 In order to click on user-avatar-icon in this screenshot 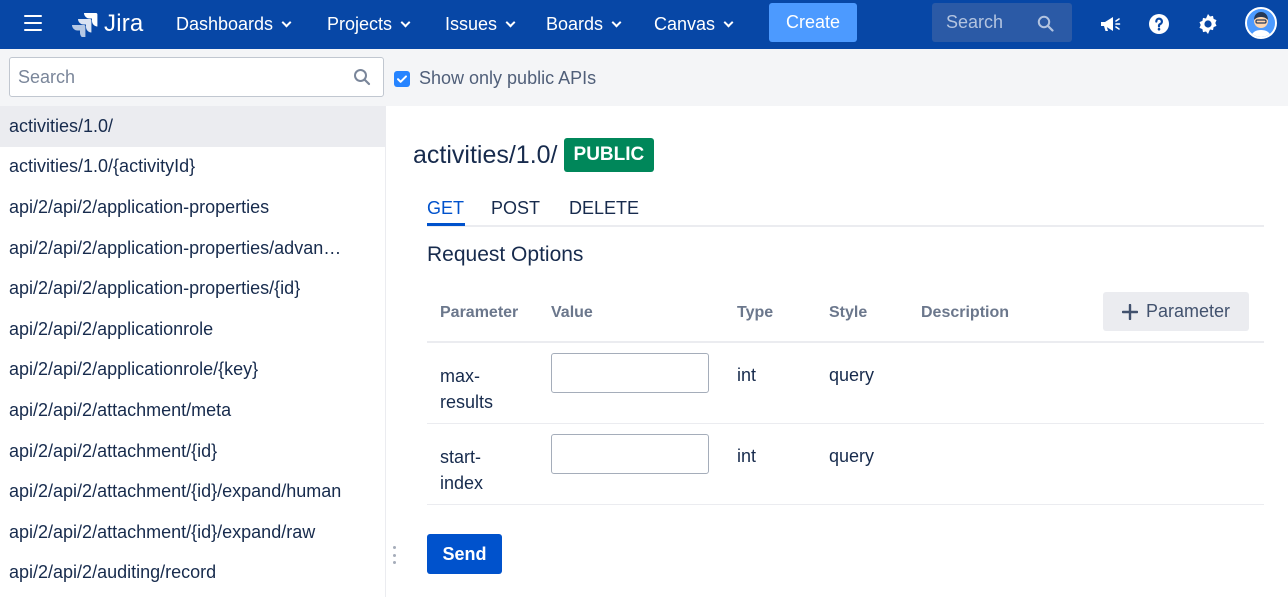, I will do `click(1261, 23)`.